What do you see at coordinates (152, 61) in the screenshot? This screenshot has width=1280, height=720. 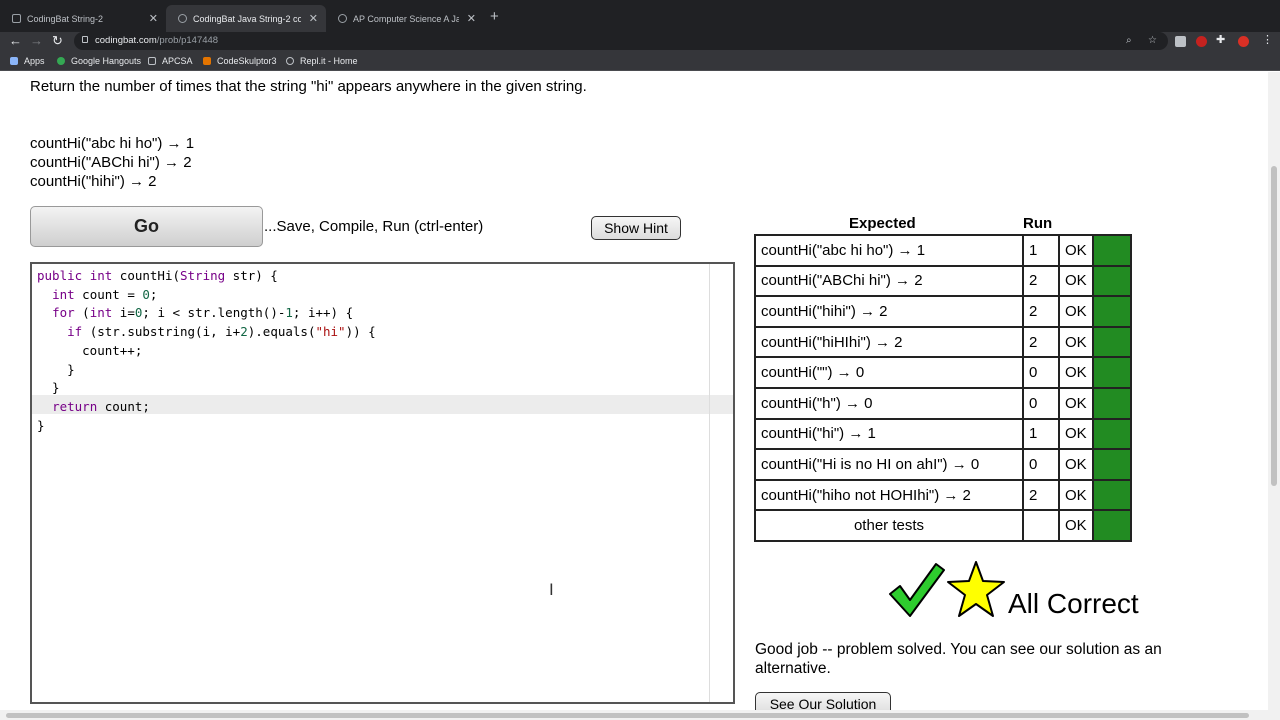 I see `folder-icon` at bounding box center [152, 61].